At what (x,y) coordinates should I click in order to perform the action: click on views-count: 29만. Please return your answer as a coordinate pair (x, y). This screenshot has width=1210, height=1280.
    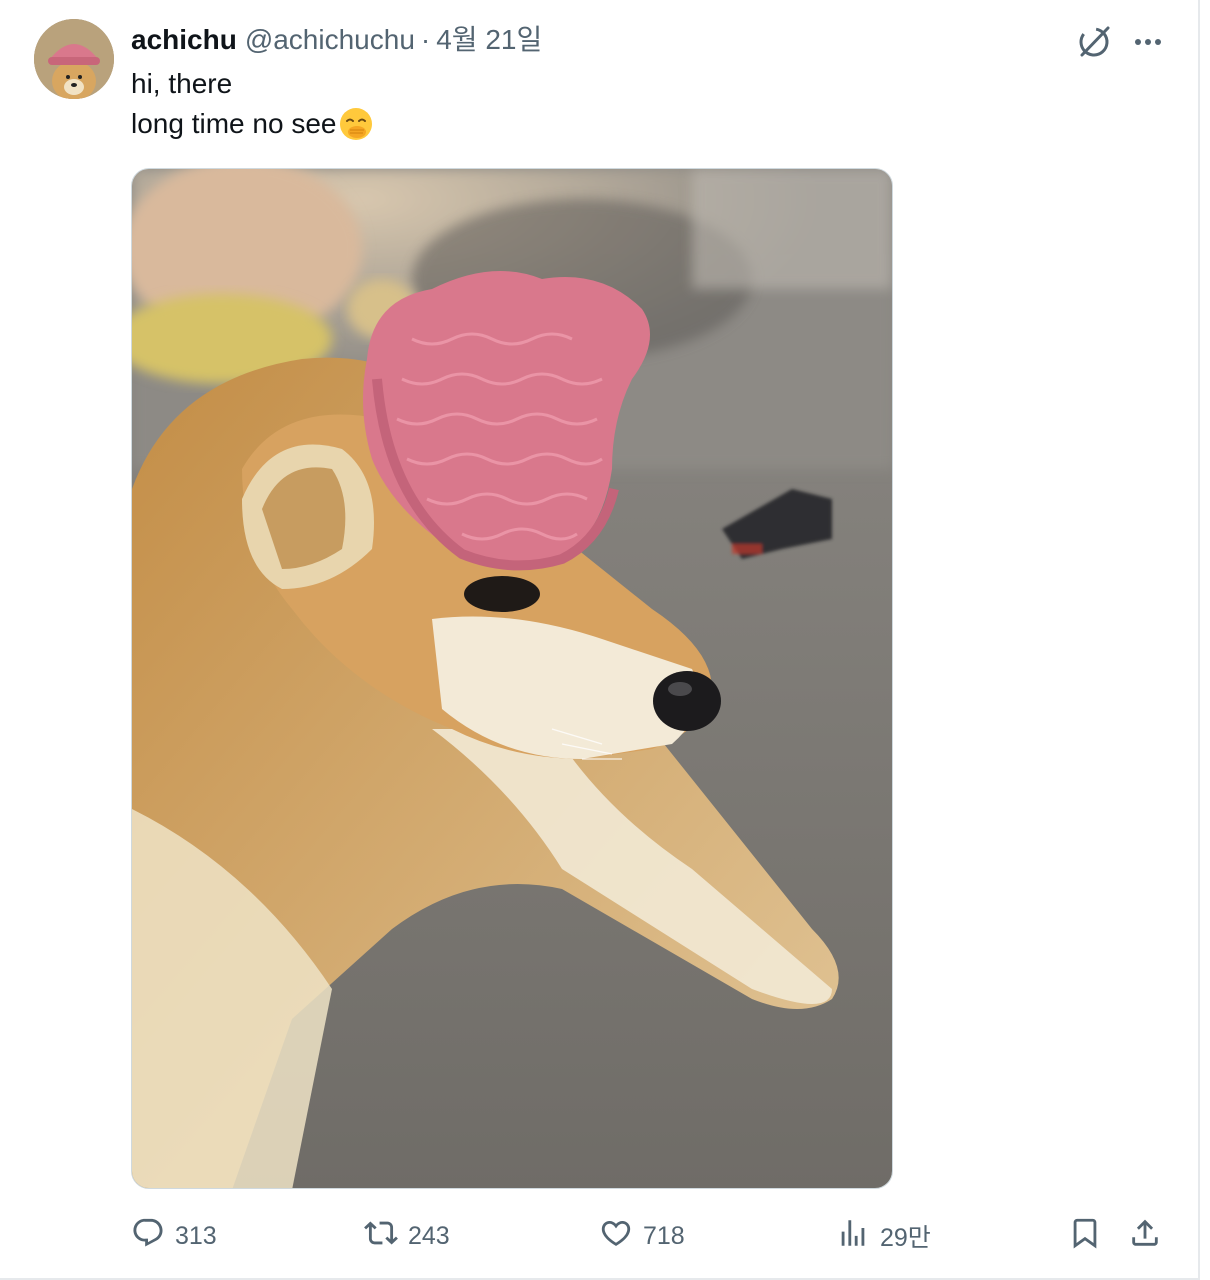
    Looking at the image, I should click on (905, 1238).